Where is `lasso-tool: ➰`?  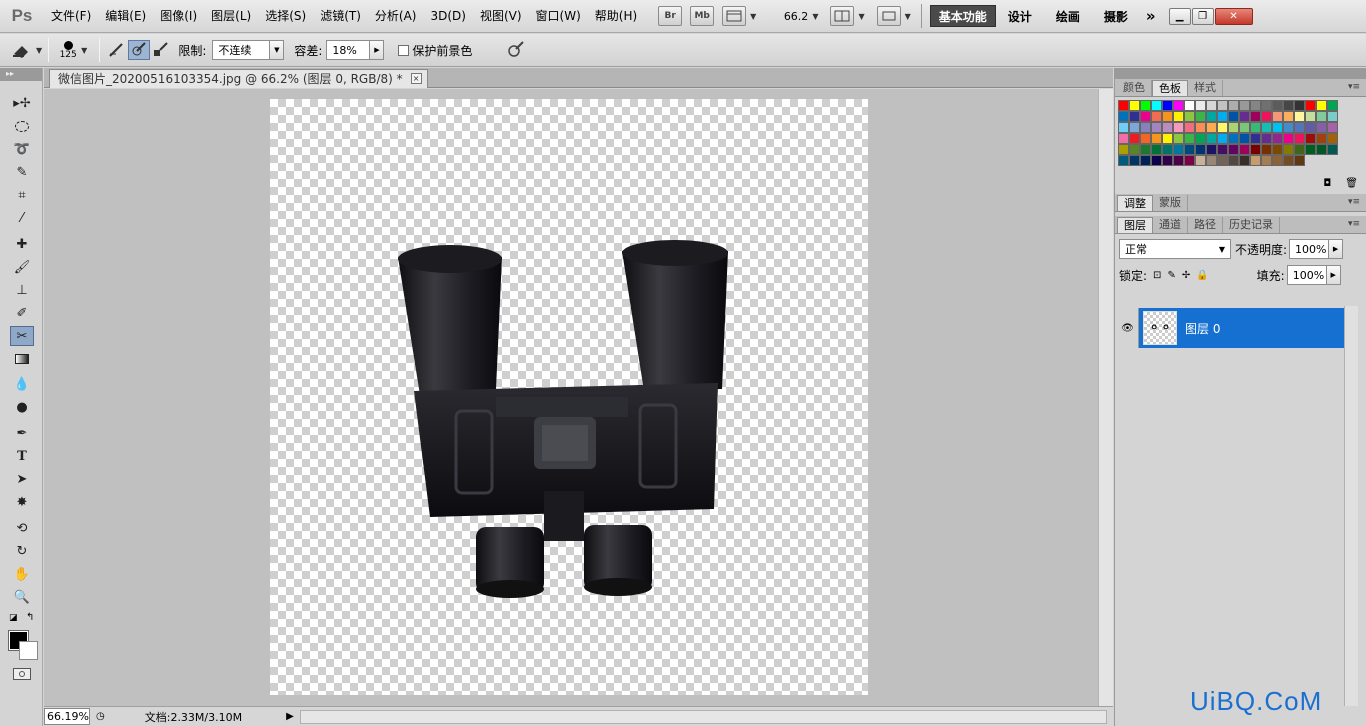
lasso-tool: ➰ is located at coordinates (22, 149).